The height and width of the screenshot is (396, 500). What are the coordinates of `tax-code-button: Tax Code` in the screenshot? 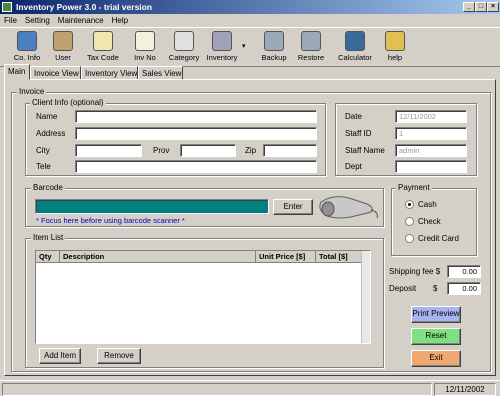 It's located at (103, 48).